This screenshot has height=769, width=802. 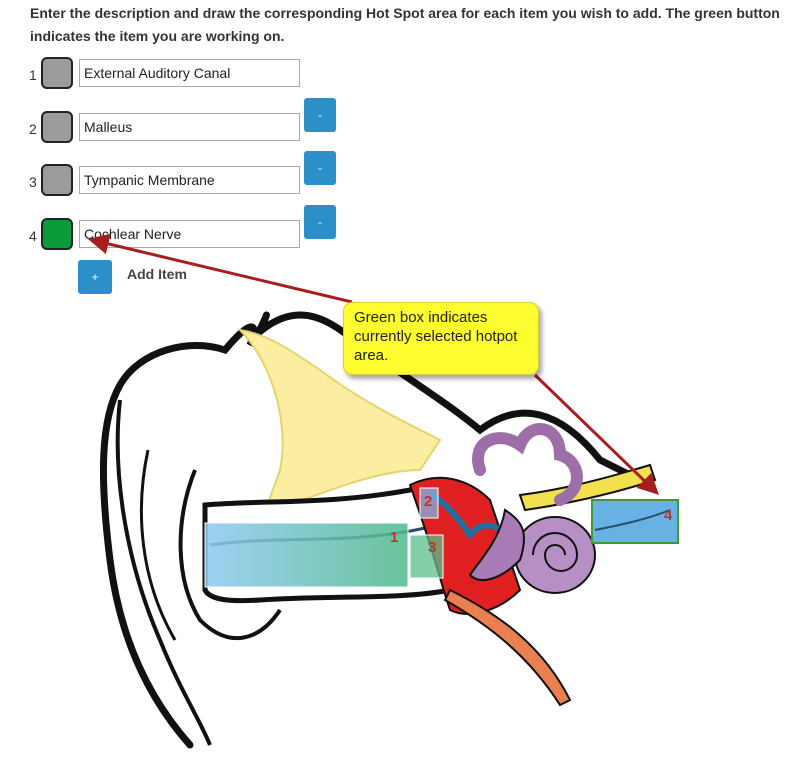 What do you see at coordinates (428, 501) in the screenshot?
I see `hotspot-label-2: 2` at bounding box center [428, 501].